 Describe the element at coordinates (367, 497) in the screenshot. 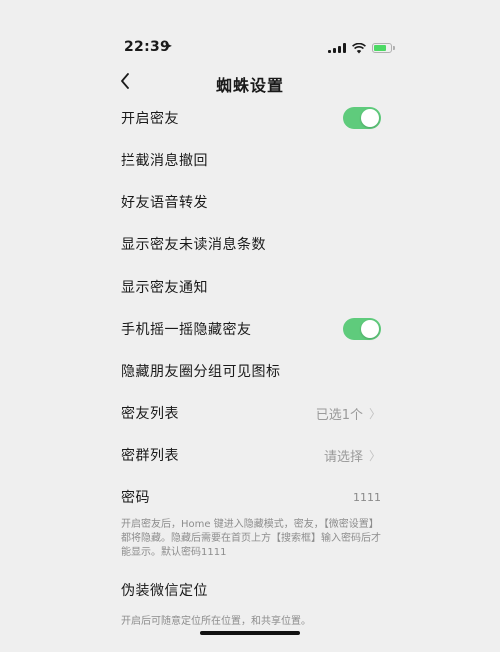

I see `password-value: 1111` at that location.